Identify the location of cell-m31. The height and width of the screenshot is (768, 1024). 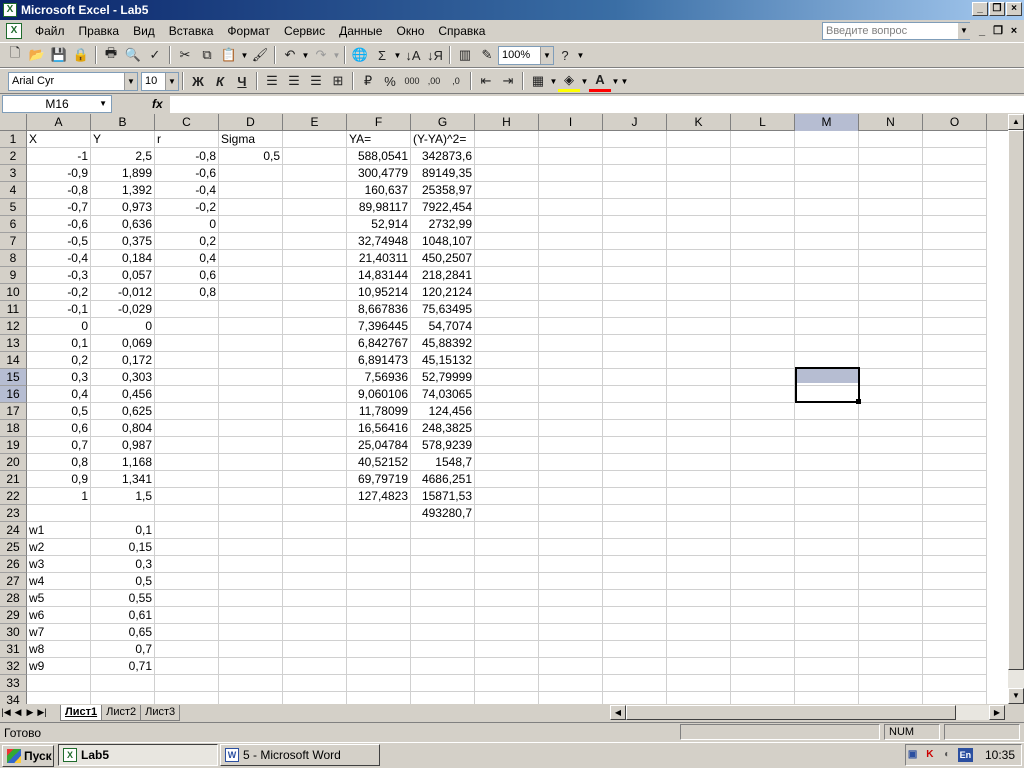
(827, 649).